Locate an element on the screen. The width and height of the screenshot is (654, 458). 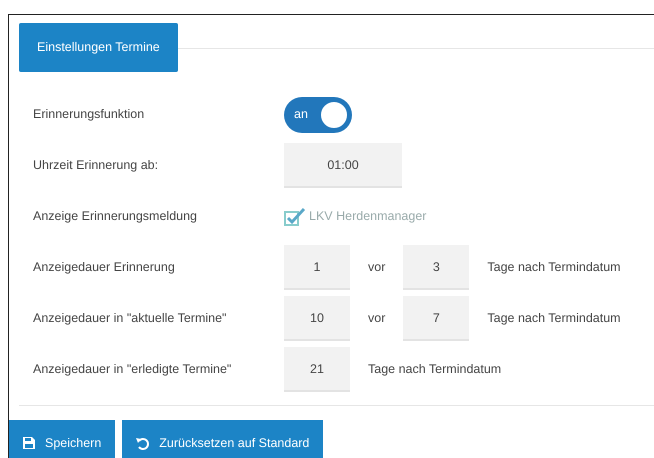
field-label: Anzeigedauer in "erledigte Termine" is located at coordinates (132, 369).